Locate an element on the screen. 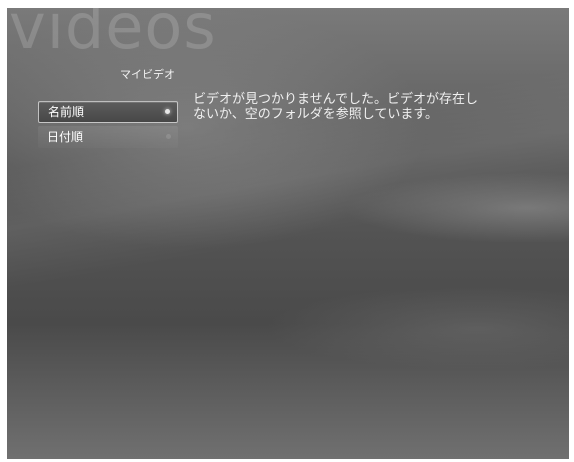  sort-by-date-button: 日付順 is located at coordinates (108, 137).